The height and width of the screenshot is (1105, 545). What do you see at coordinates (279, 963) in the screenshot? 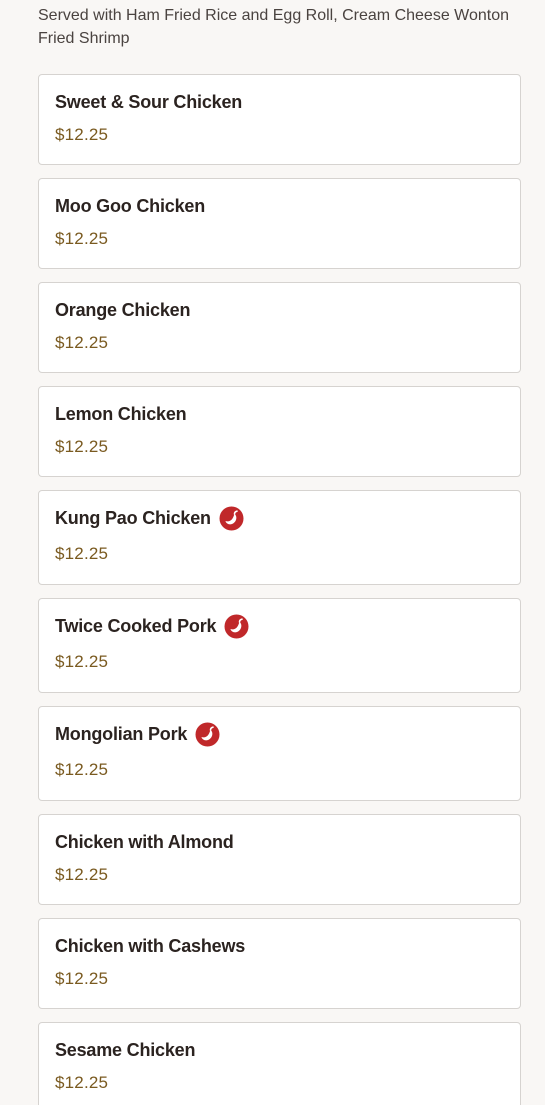
I see `menu-item-card: Chicken with Cashews $12.25` at bounding box center [279, 963].